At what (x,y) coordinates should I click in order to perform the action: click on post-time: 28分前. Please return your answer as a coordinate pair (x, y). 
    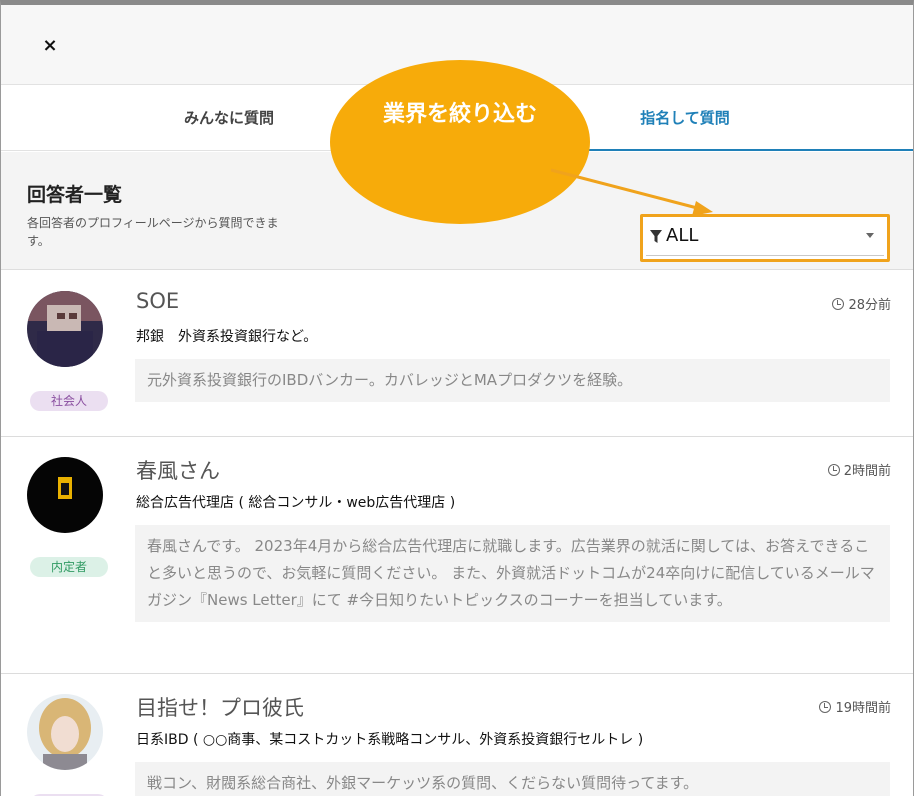
    Looking at the image, I should click on (861, 303).